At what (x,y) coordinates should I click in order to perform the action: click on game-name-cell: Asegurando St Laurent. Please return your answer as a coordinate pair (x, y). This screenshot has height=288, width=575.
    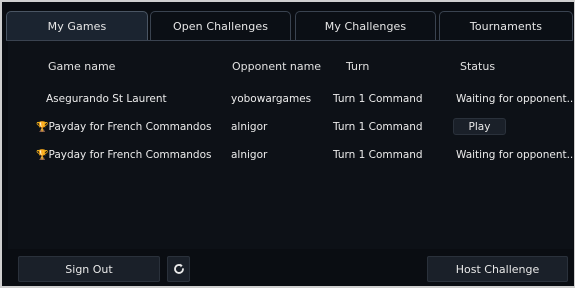
    Looking at the image, I should click on (106, 99).